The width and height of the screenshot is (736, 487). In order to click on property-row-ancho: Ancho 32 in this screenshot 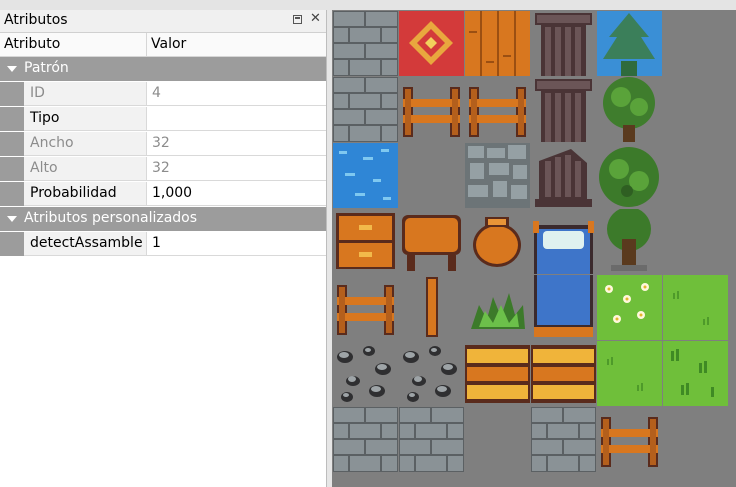, I will do `click(163, 144)`.